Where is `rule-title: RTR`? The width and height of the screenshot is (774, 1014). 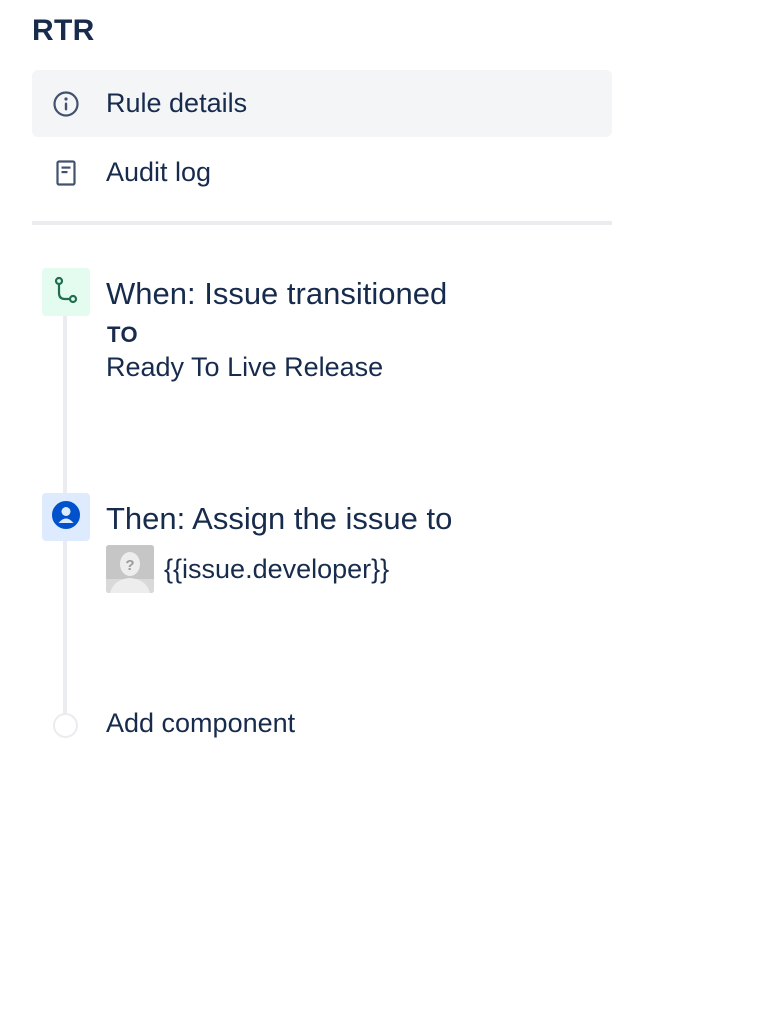
rule-title: RTR is located at coordinates (63, 30).